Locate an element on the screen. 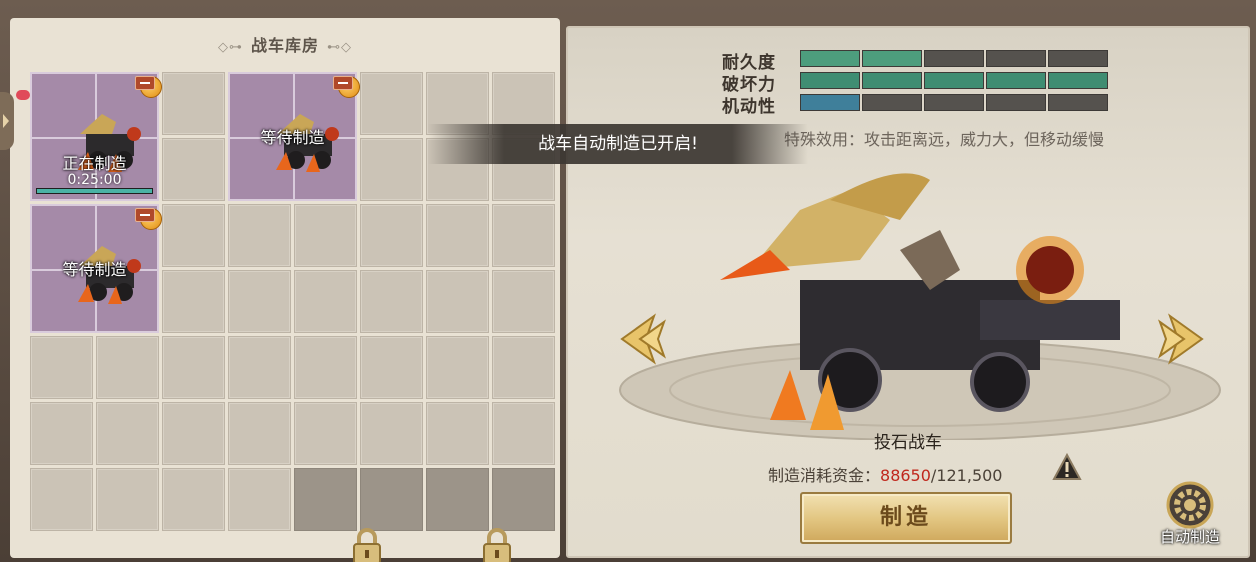 The image size is (1256, 562). arrow-left-icon is located at coordinates (641, 339).